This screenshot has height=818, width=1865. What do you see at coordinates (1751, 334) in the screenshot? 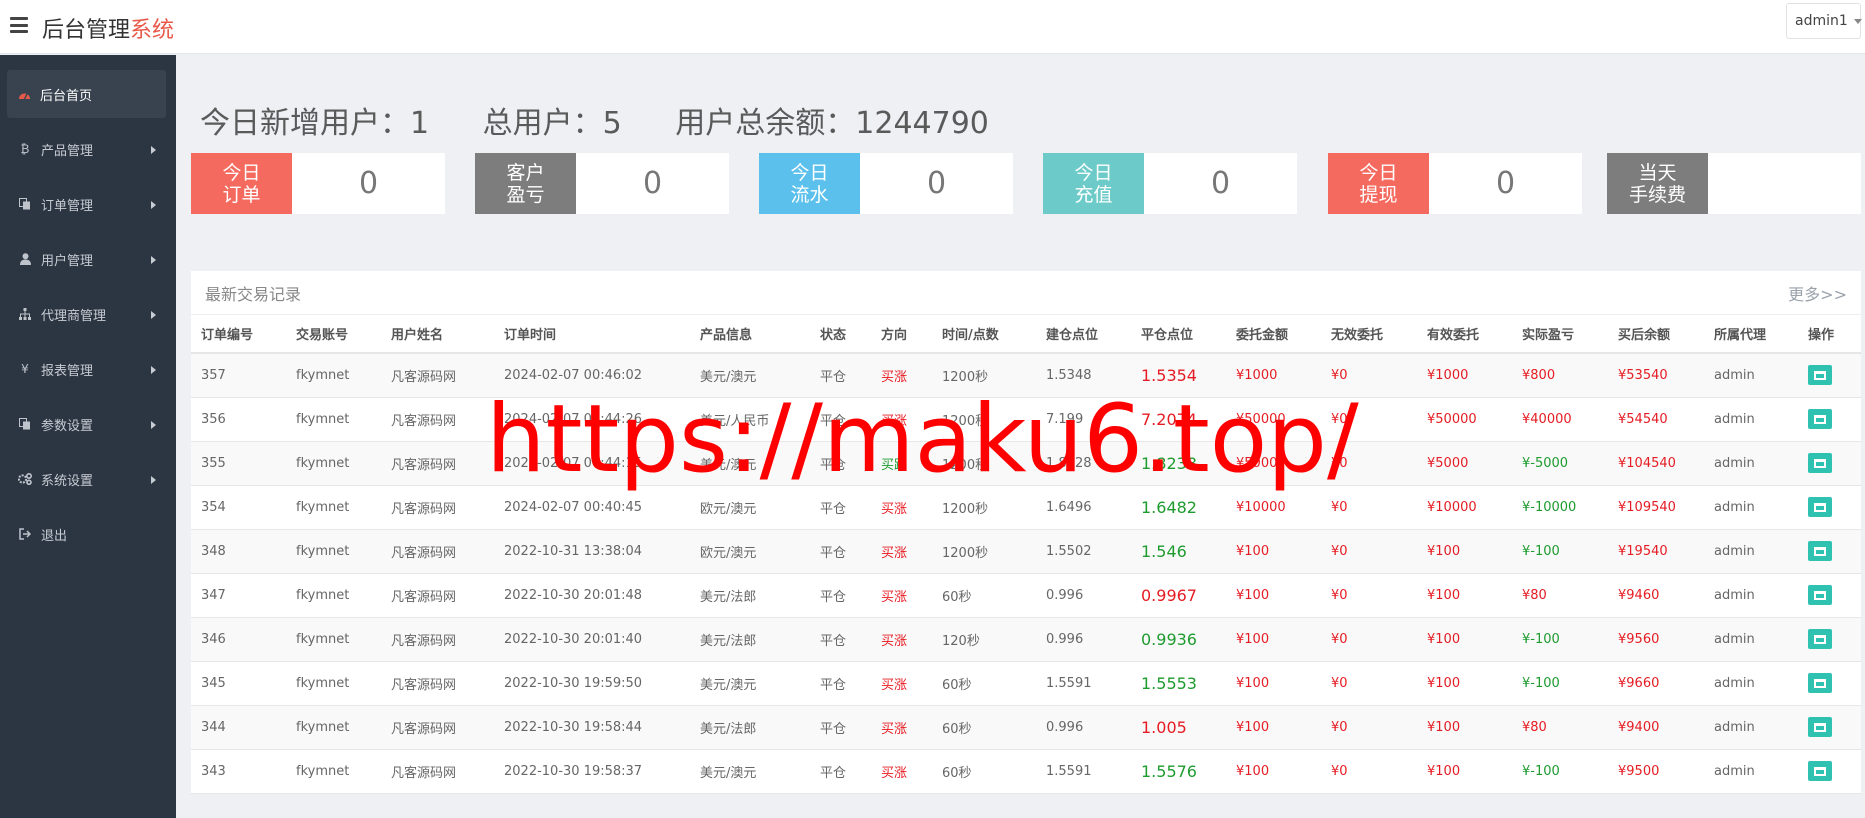
I see `column-header: 所属代理` at bounding box center [1751, 334].